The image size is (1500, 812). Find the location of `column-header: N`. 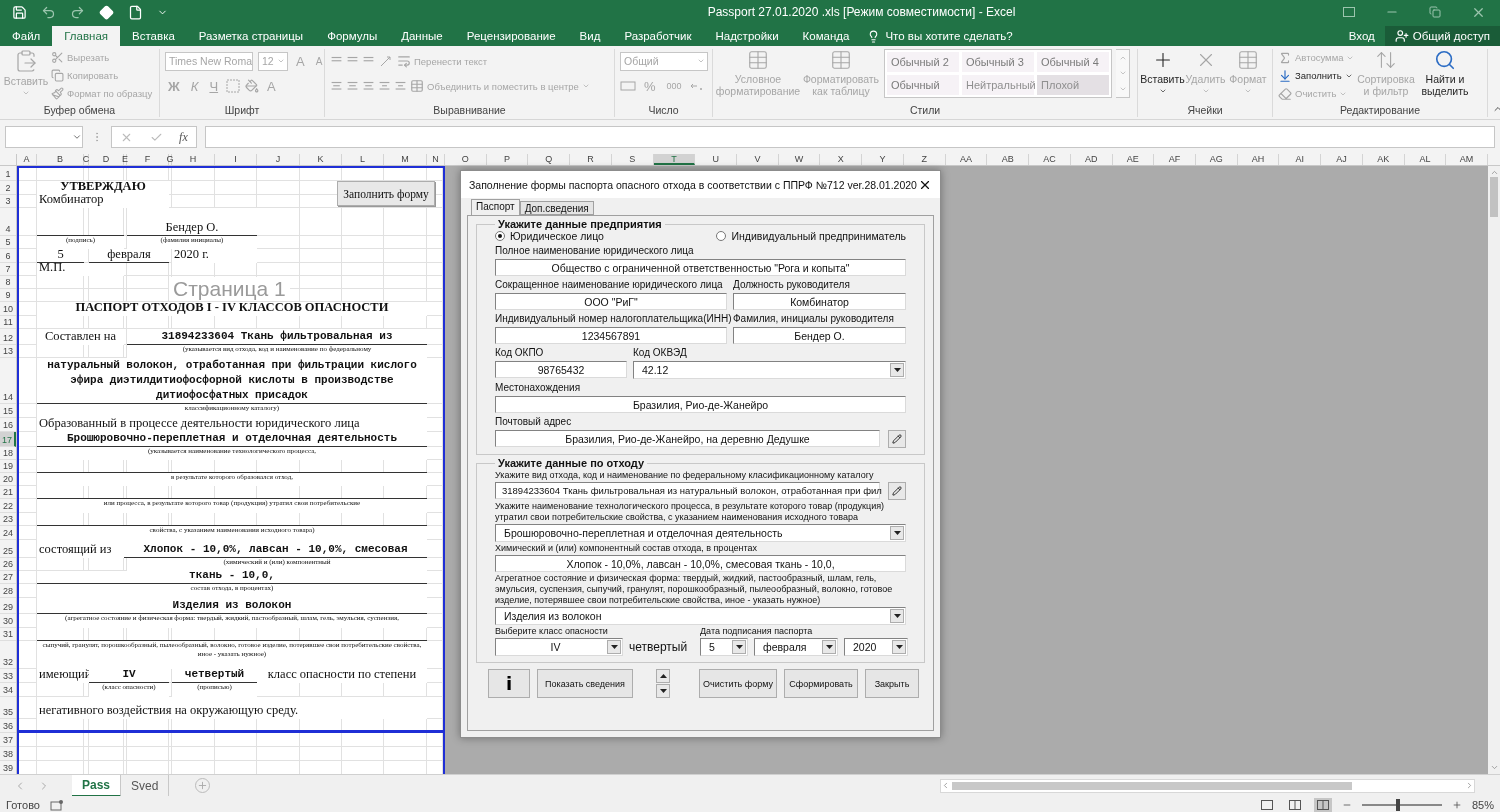

column-header: N is located at coordinates (436, 159).